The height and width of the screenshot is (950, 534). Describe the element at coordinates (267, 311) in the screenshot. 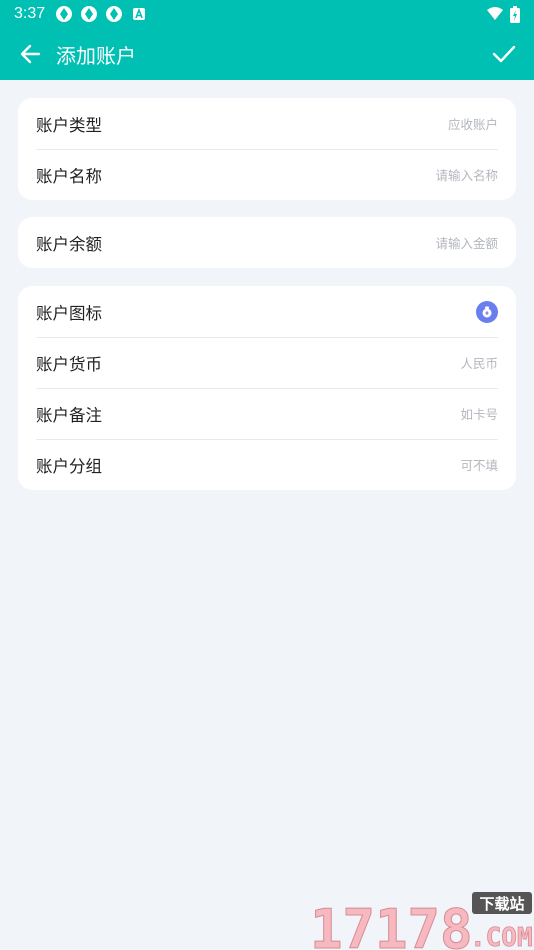

I see `account-icon-row: 账户图标` at that location.